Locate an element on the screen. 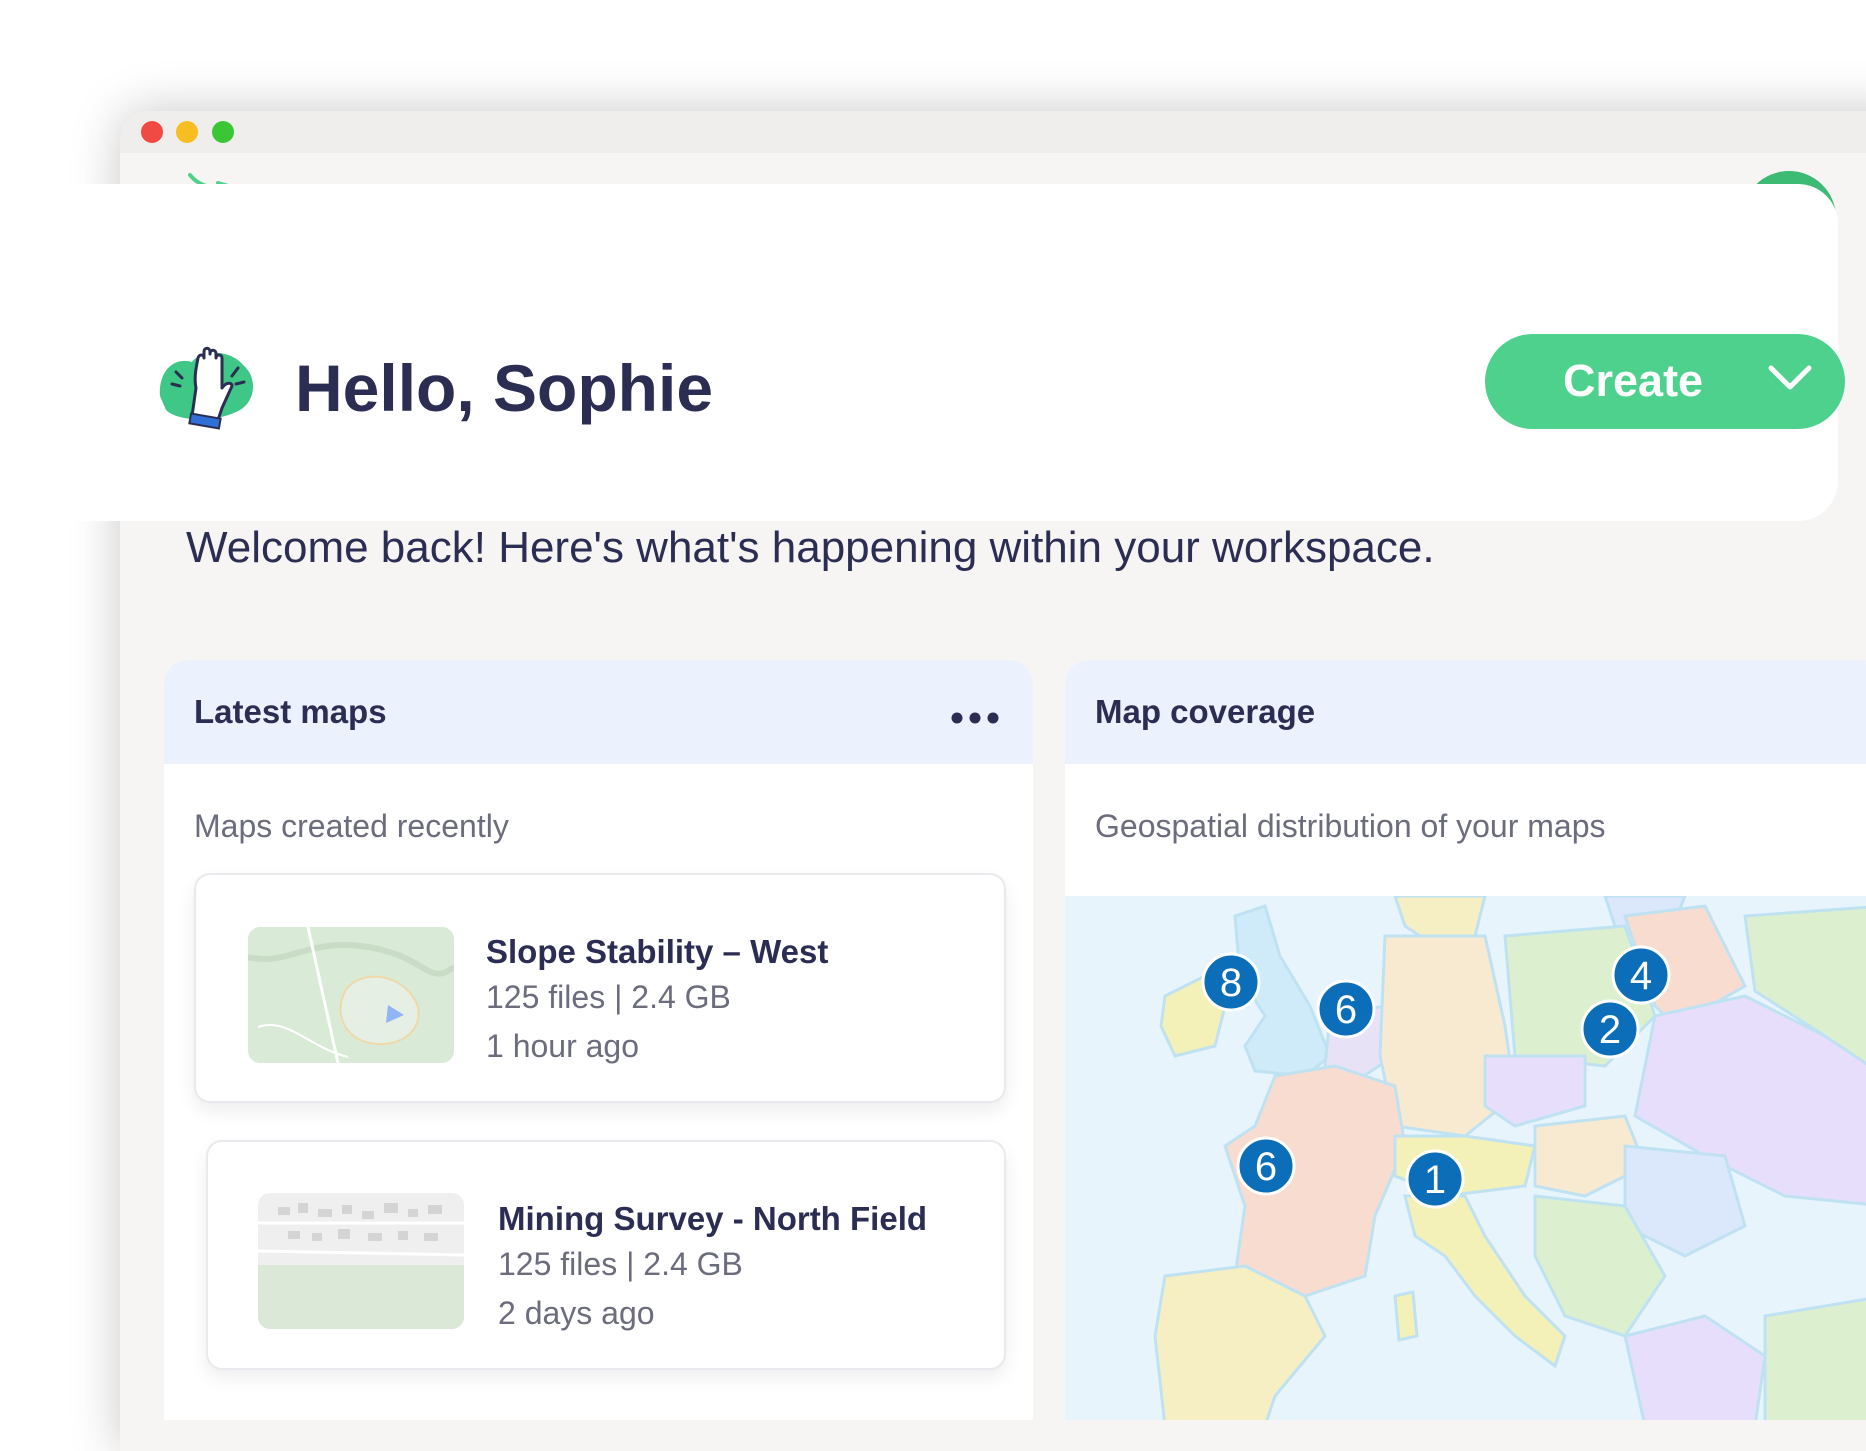  title-bar is located at coordinates (993, 132).